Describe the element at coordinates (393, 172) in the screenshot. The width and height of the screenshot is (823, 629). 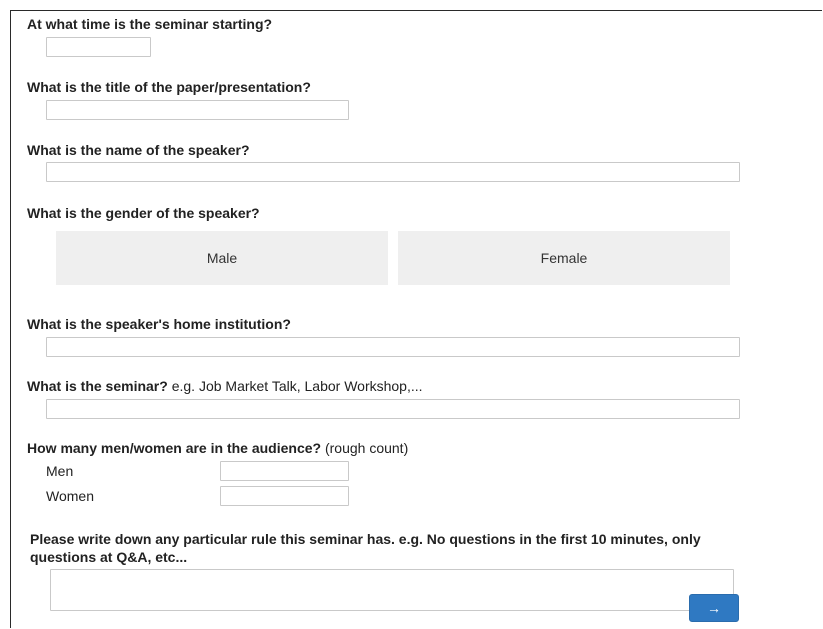
I see `speaker-name-input` at that location.